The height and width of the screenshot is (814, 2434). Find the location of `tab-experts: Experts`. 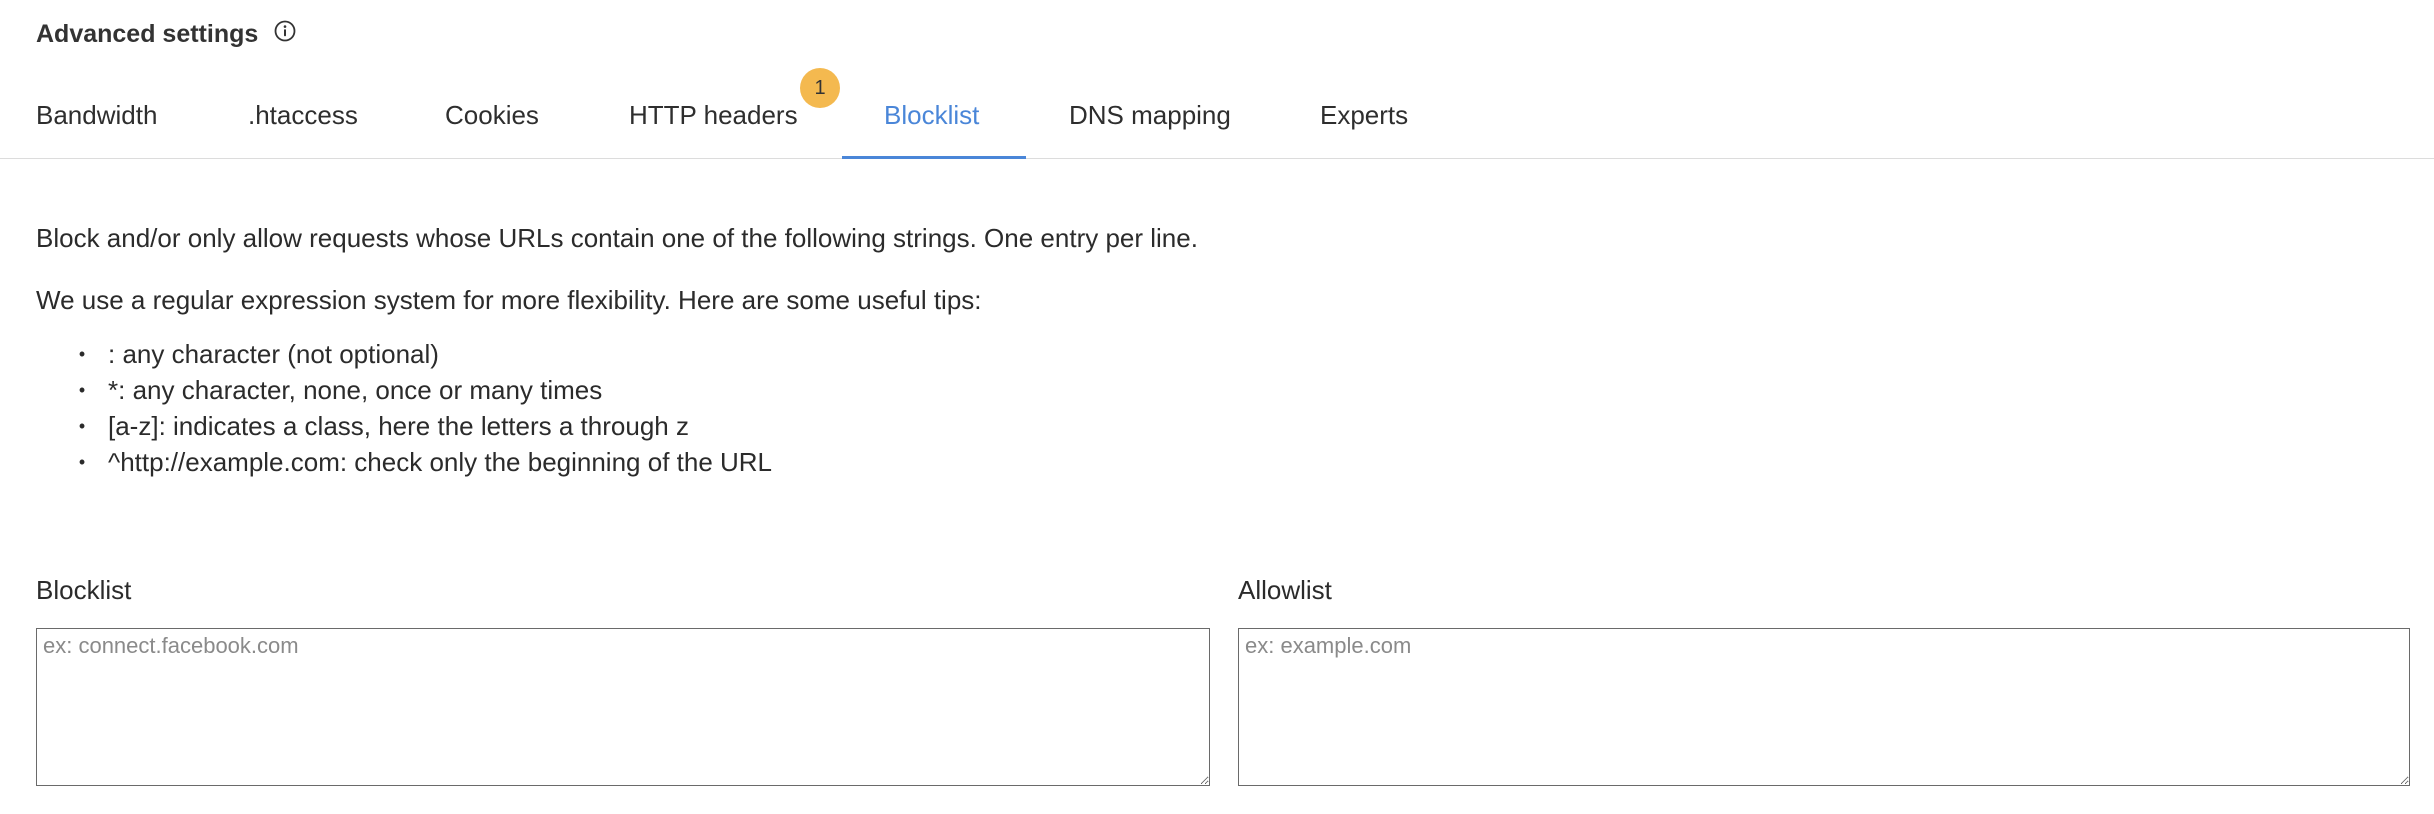

tab-experts: Experts is located at coordinates (1364, 119).